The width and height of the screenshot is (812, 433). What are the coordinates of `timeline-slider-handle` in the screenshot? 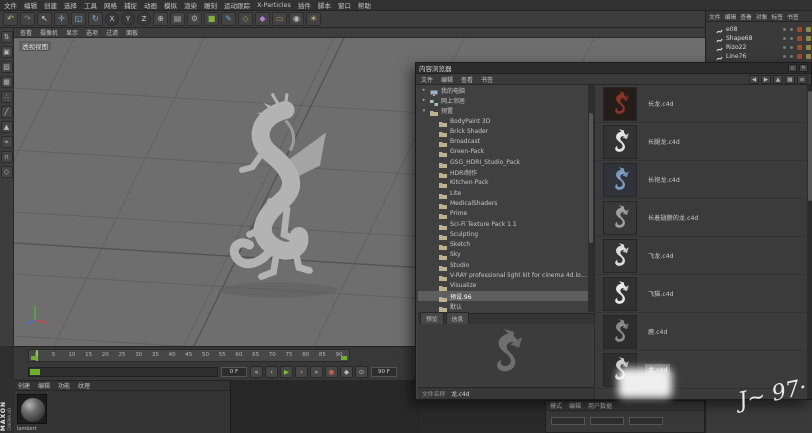 It's located at (35, 372).